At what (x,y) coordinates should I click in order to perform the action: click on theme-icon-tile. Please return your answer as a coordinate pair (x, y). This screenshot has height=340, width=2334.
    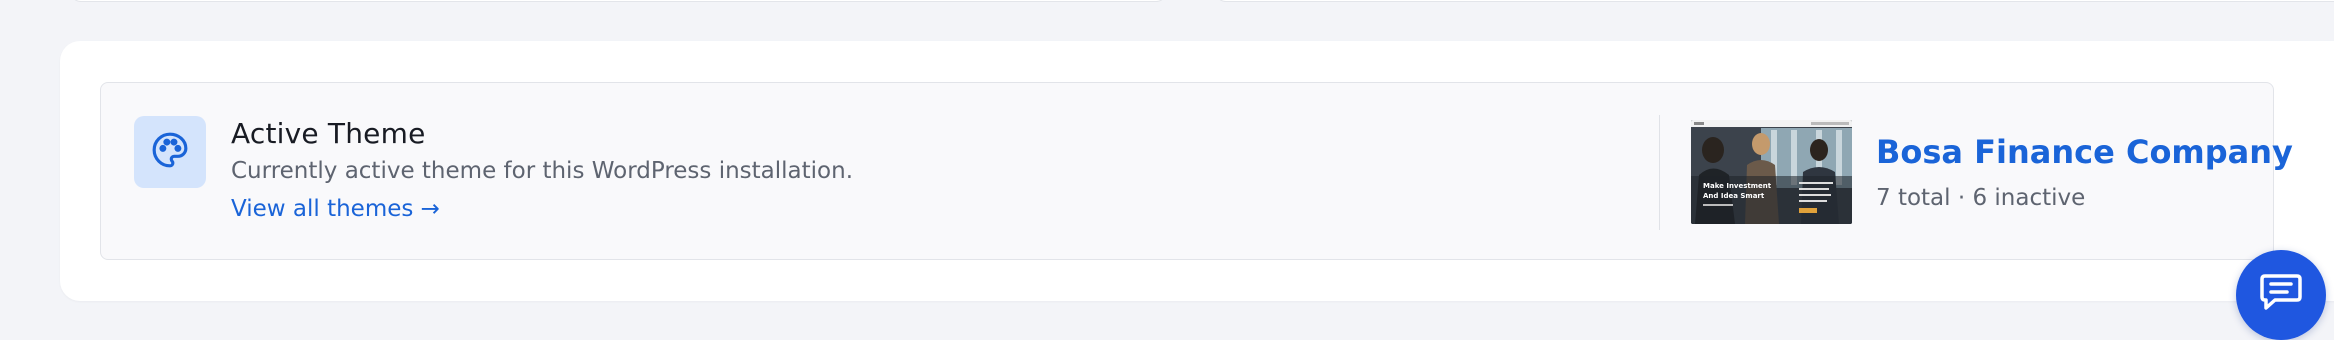
    Looking at the image, I should click on (170, 152).